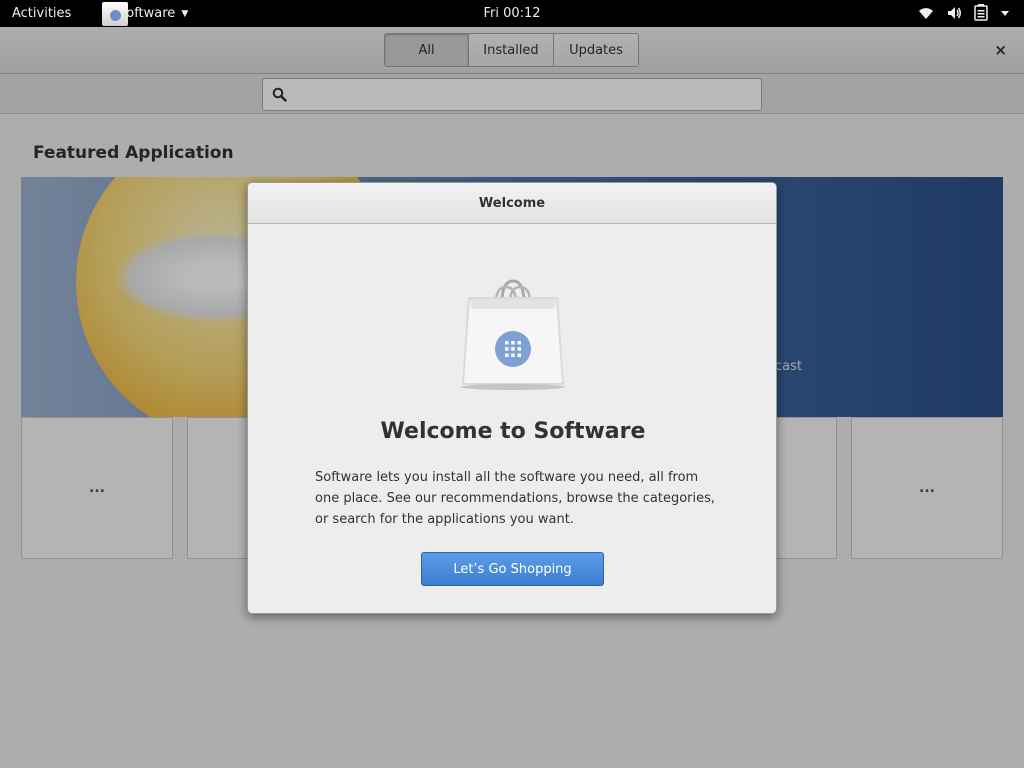  What do you see at coordinates (143, 13) in the screenshot?
I see `app-menu: Software ▼` at bounding box center [143, 13].